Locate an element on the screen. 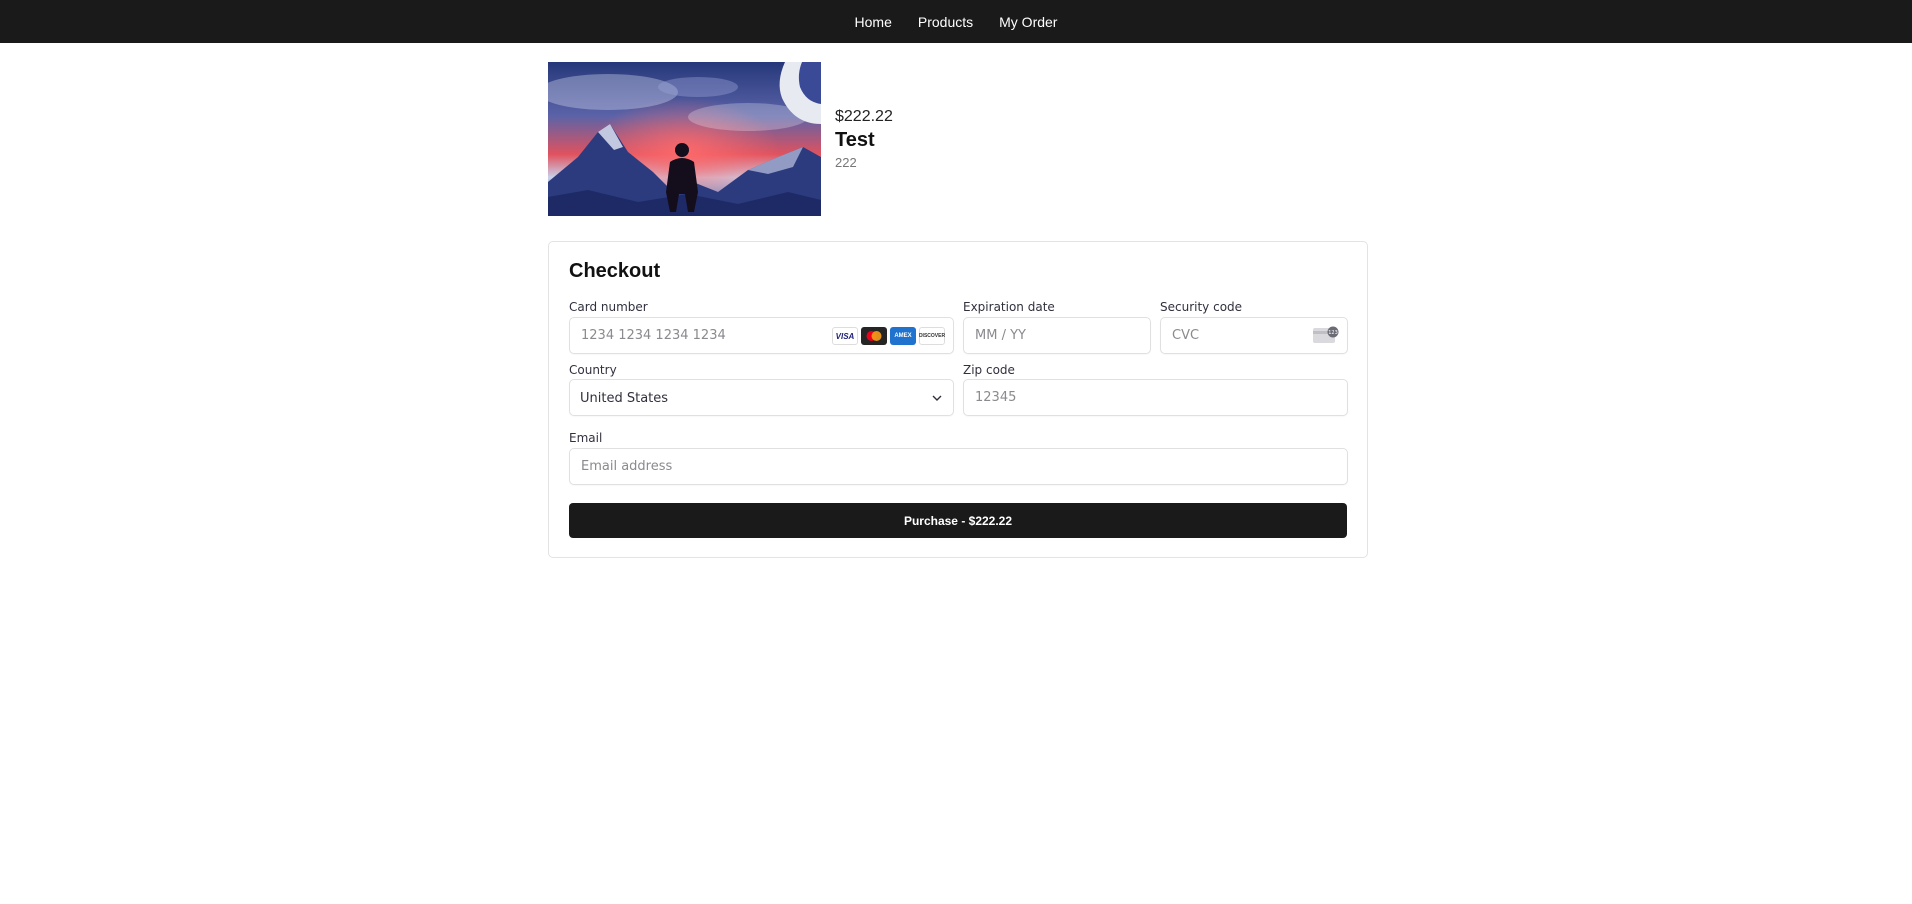 This screenshot has width=1912, height=904. top-navigation: Home Products My Order is located at coordinates (956, 21).